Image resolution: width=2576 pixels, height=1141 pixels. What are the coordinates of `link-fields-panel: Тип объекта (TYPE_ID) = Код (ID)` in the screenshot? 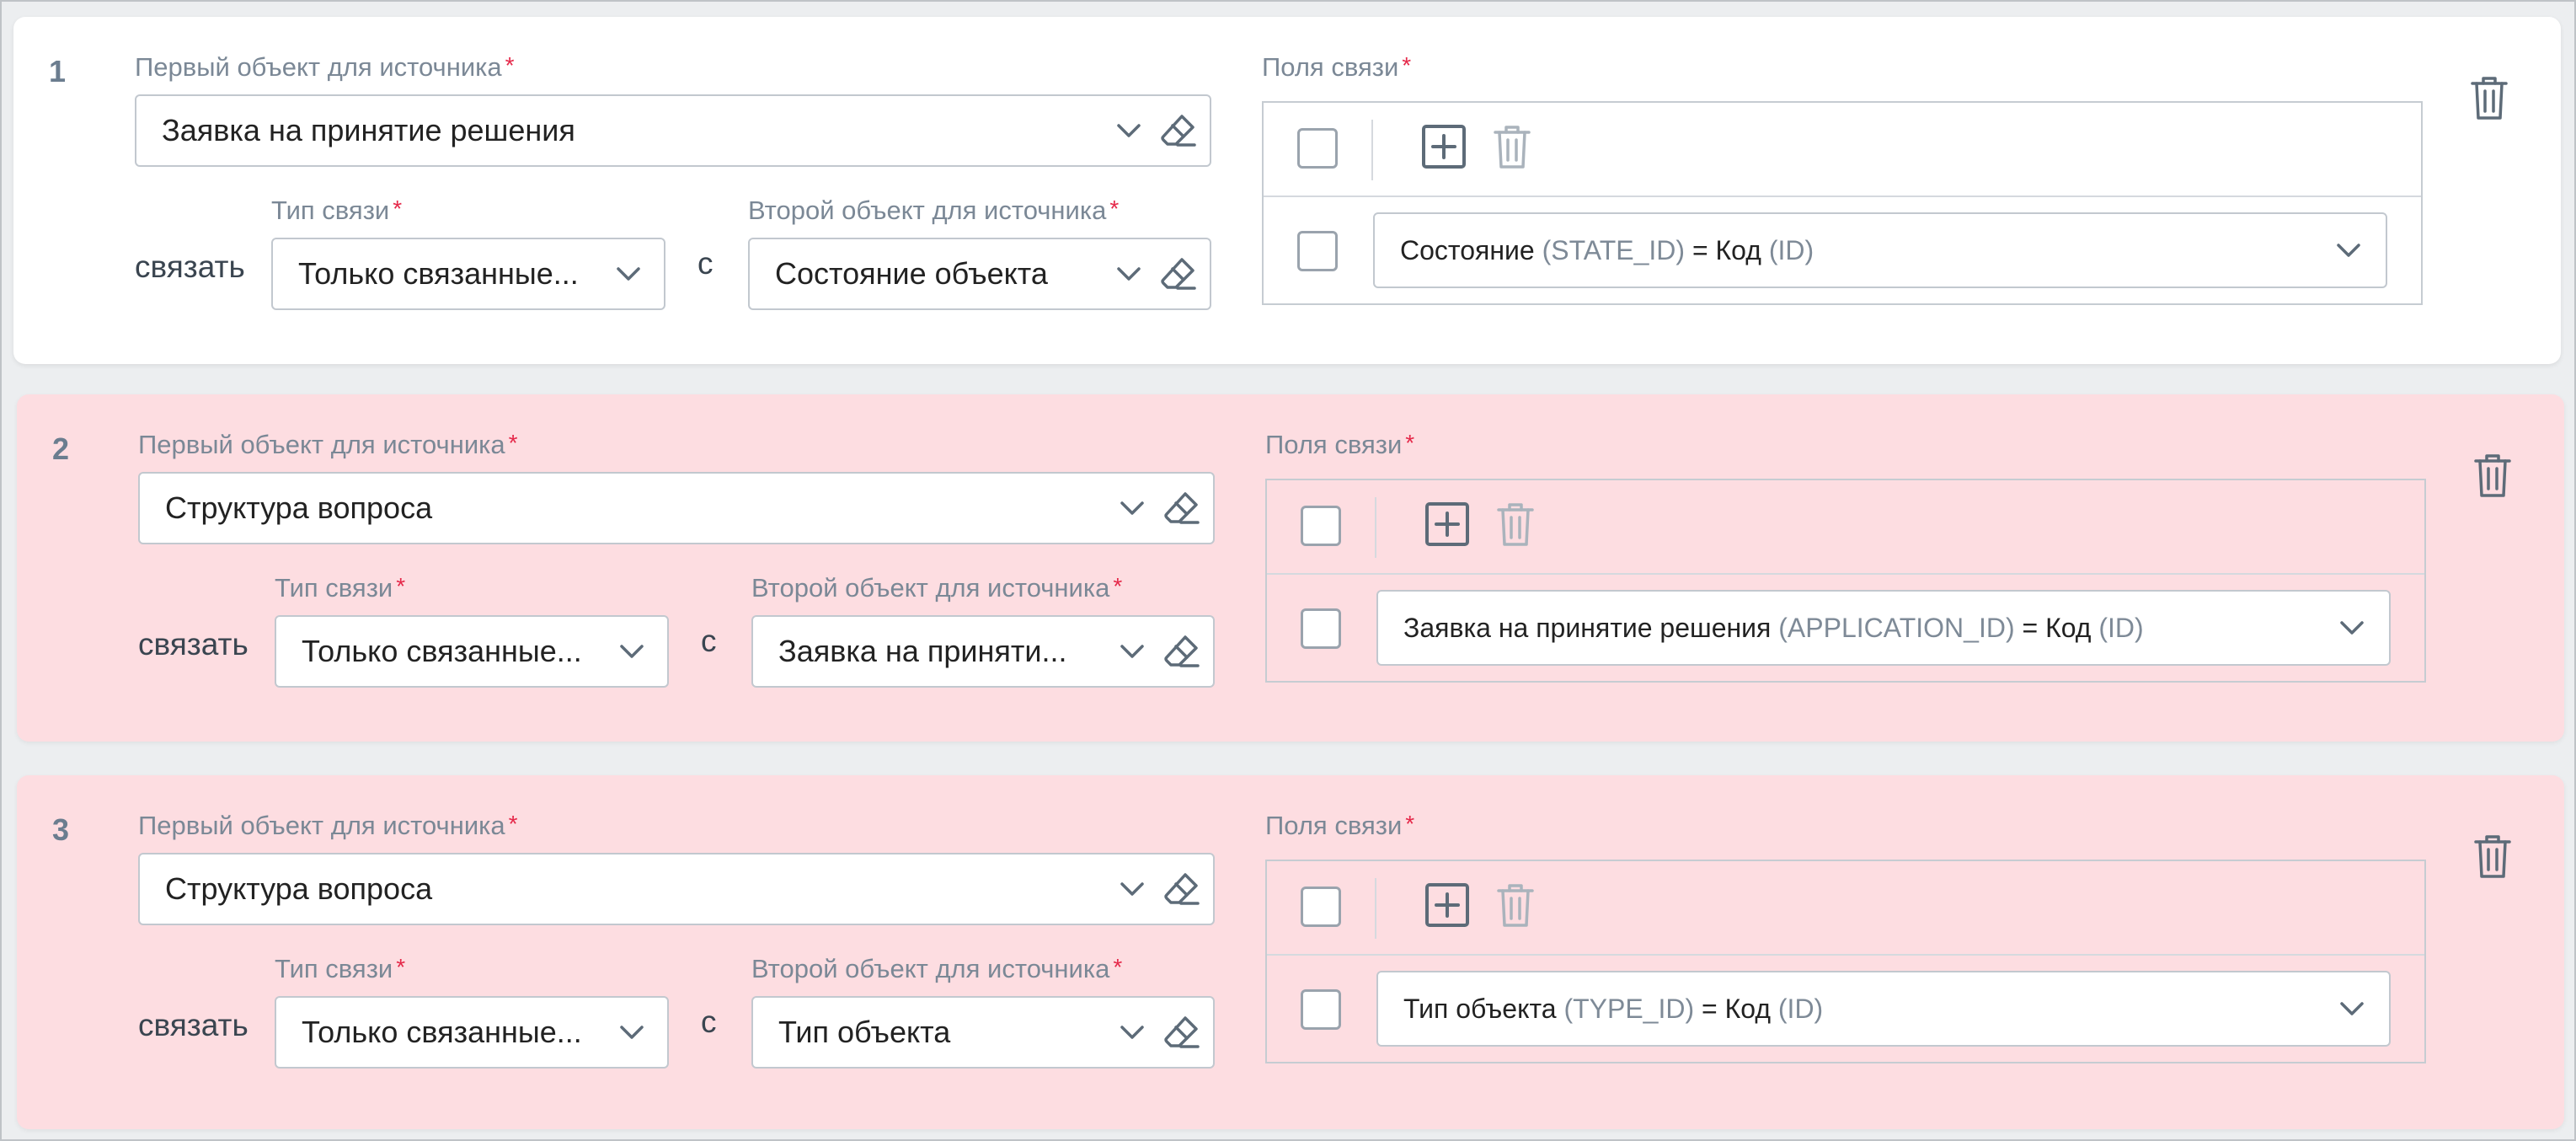 It's located at (1845, 961).